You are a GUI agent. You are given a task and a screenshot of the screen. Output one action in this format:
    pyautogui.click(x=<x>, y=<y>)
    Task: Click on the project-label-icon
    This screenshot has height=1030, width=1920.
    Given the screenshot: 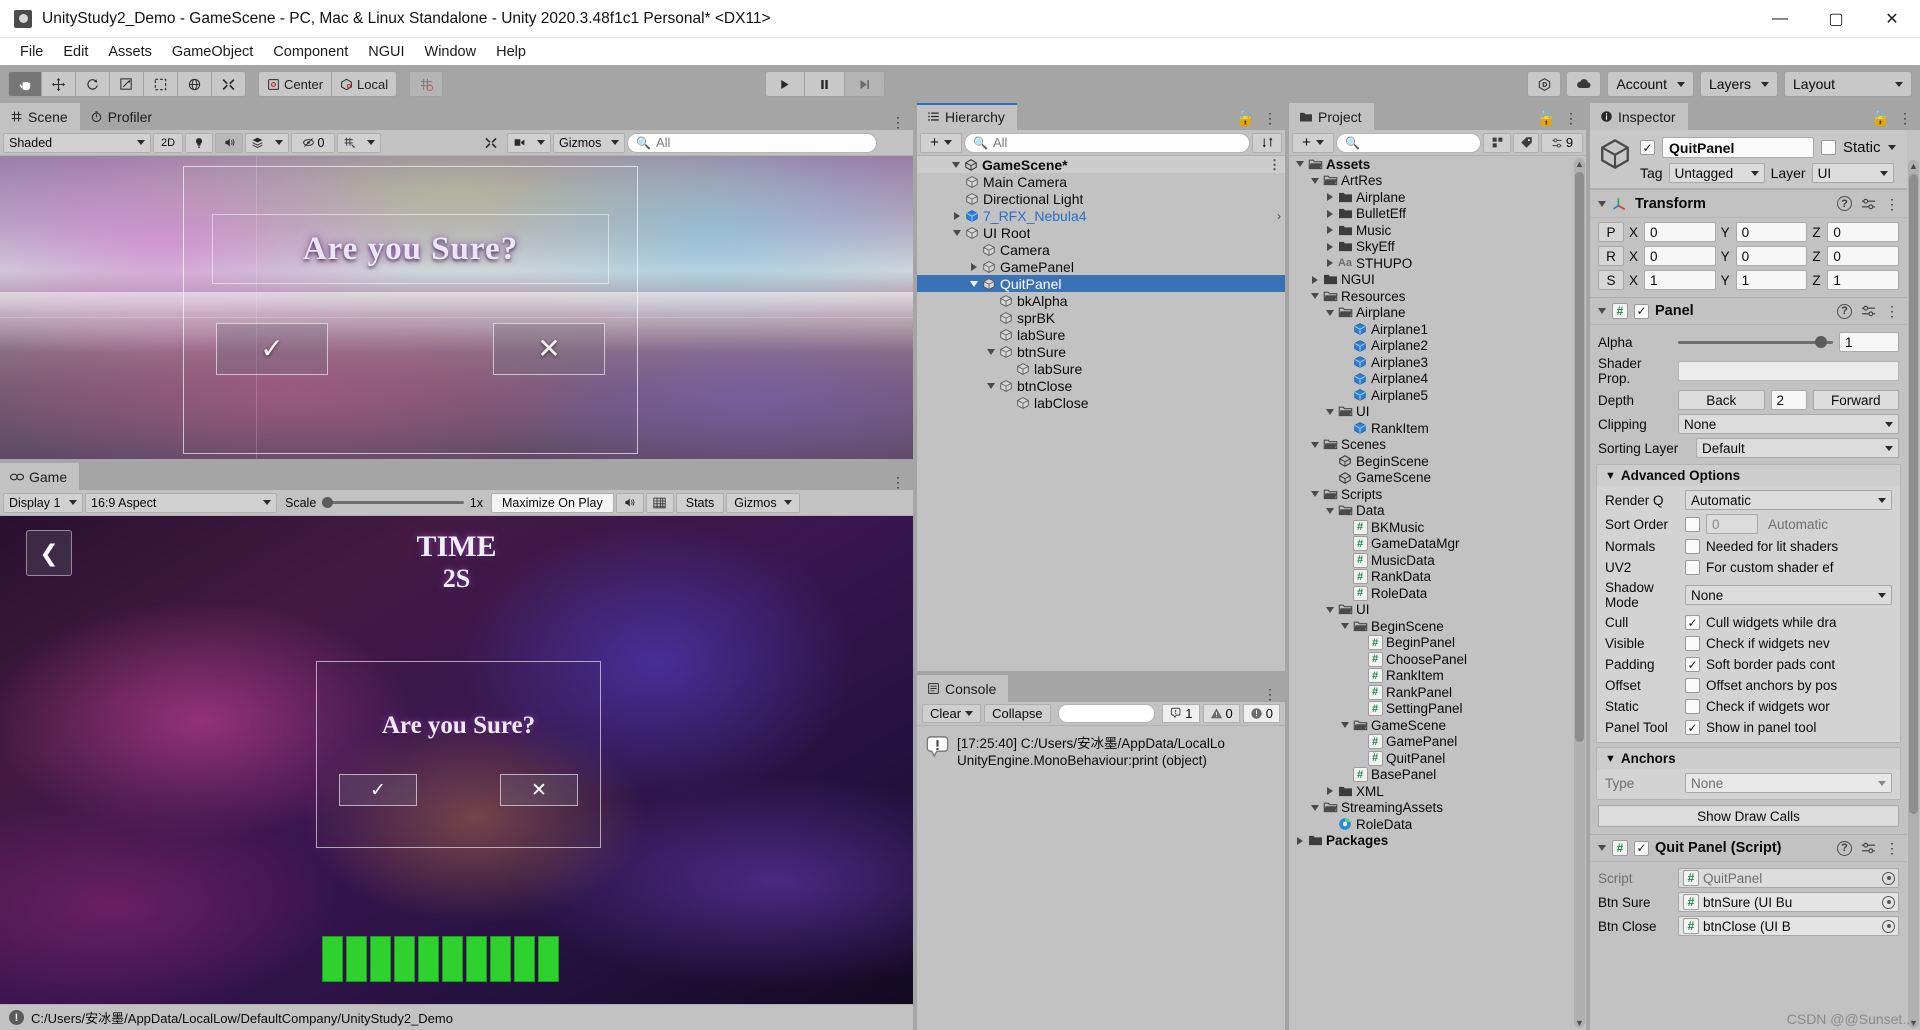 What is the action you would take?
    pyautogui.click(x=1526, y=142)
    